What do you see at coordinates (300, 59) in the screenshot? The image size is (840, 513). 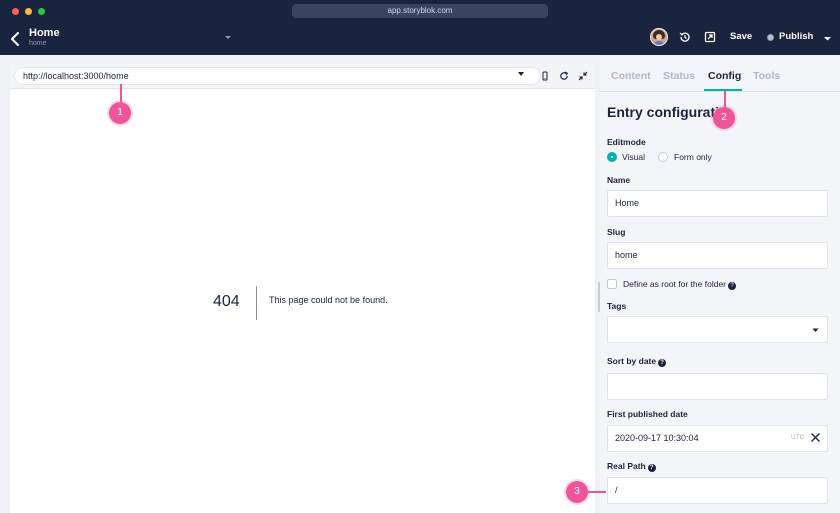 I see `workspace-background-top` at bounding box center [300, 59].